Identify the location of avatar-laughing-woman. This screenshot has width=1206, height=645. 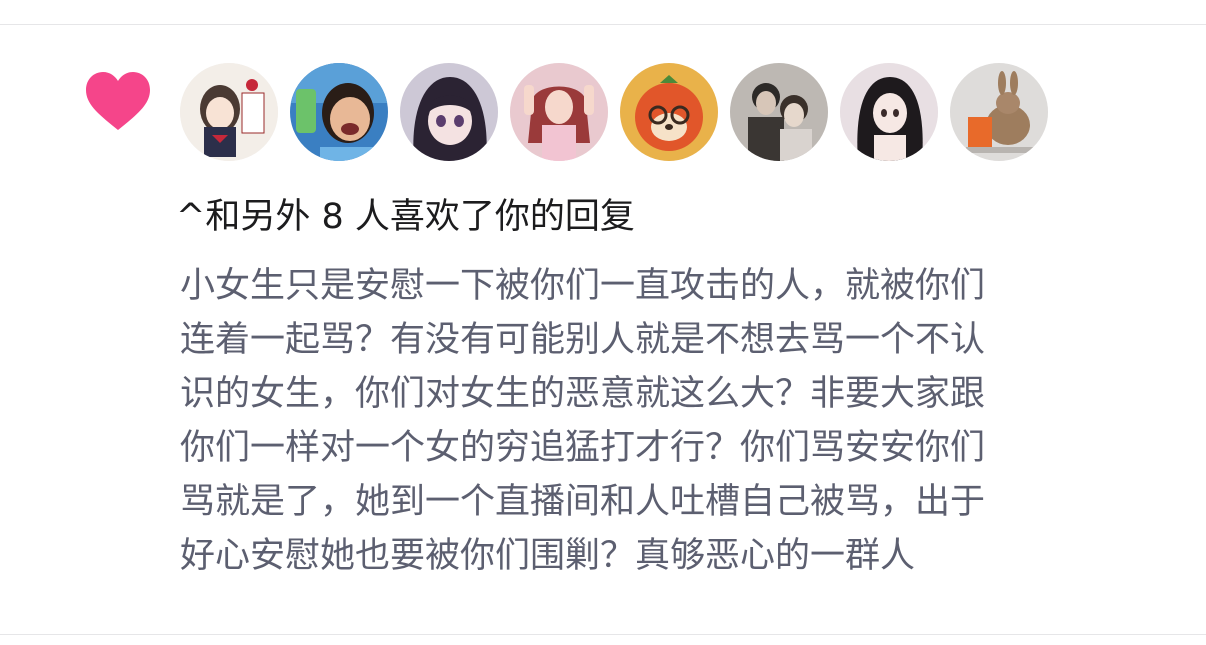
(339, 112).